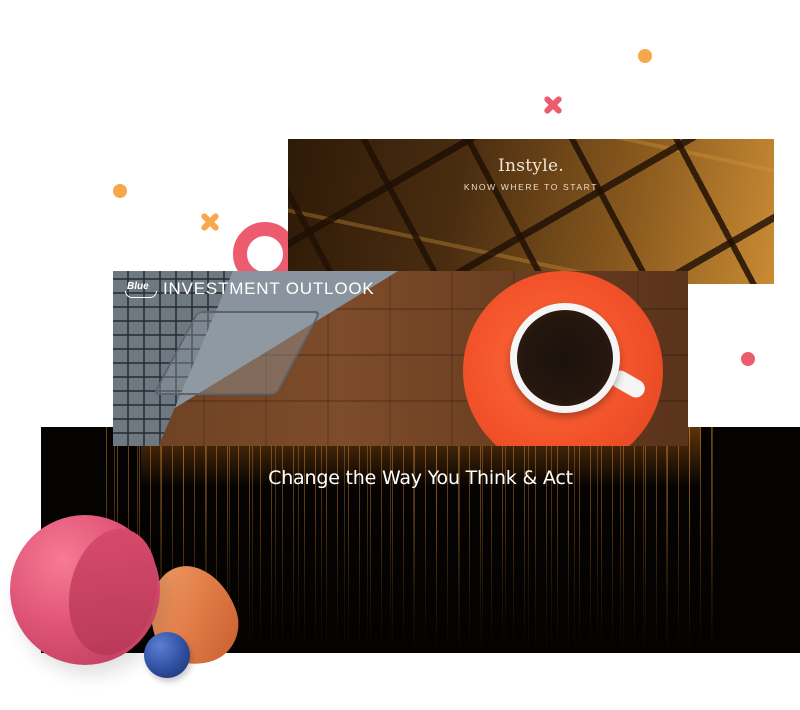 The height and width of the screenshot is (710, 800). Describe the element at coordinates (748, 359) in the screenshot. I see `pink-dot-icon` at that location.